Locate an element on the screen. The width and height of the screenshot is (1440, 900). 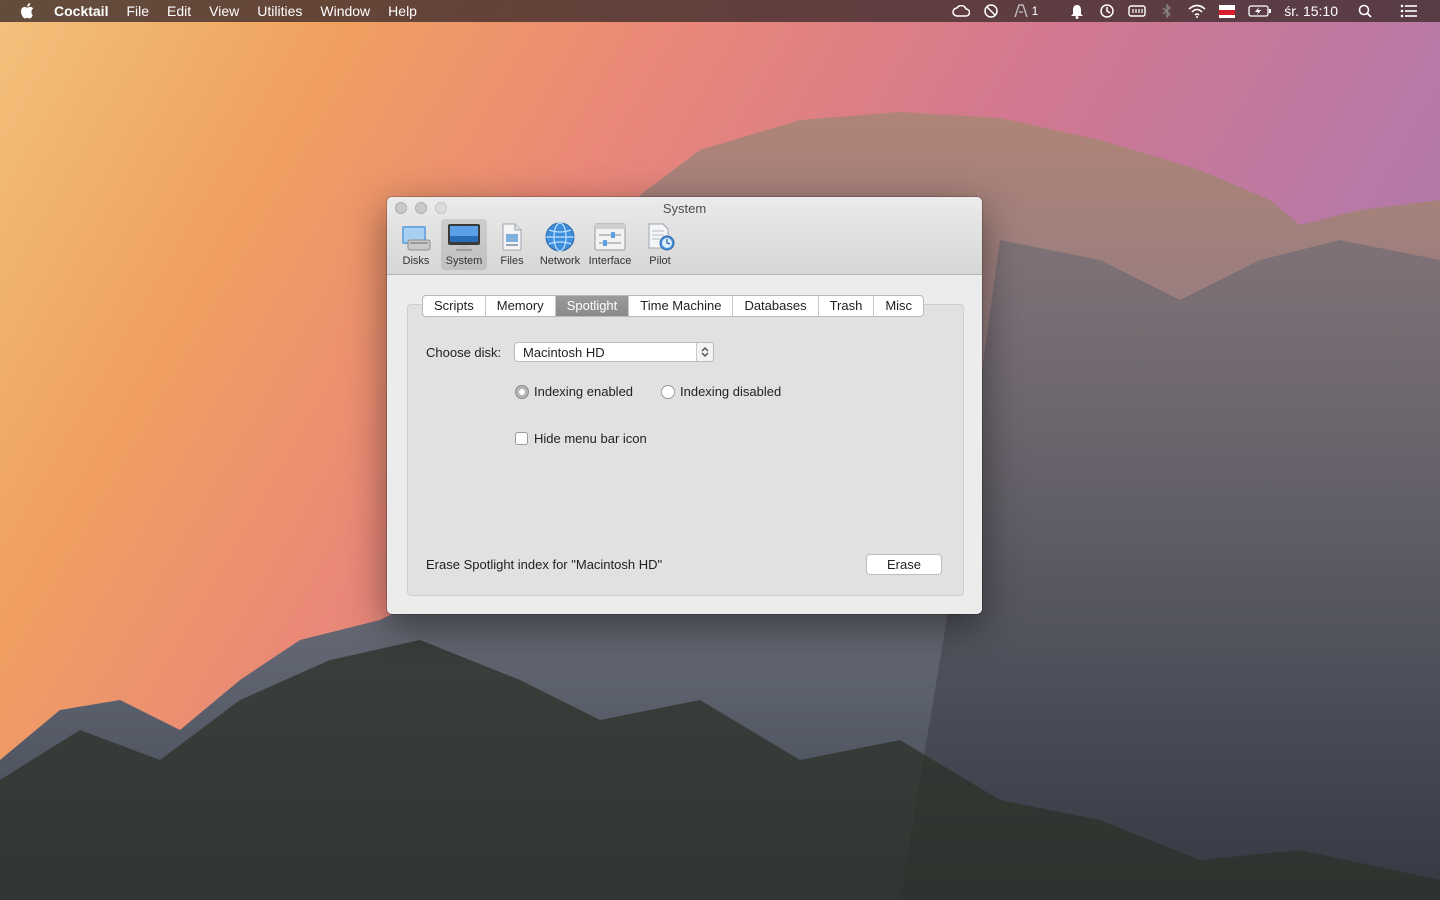
erase-spotlight-text: Erase Spotlight index for "Macintosh HD" is located at coordinates (544, 564).